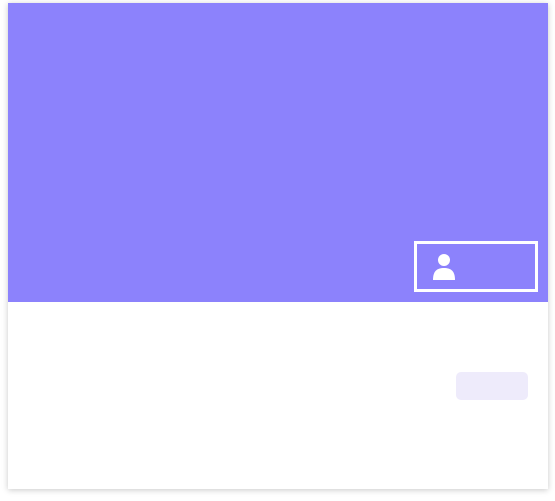 This screenshot has width=555, height=501. Describe the element at coordinates (444, 267) in the screenshot. I see `user-icon` at that location.